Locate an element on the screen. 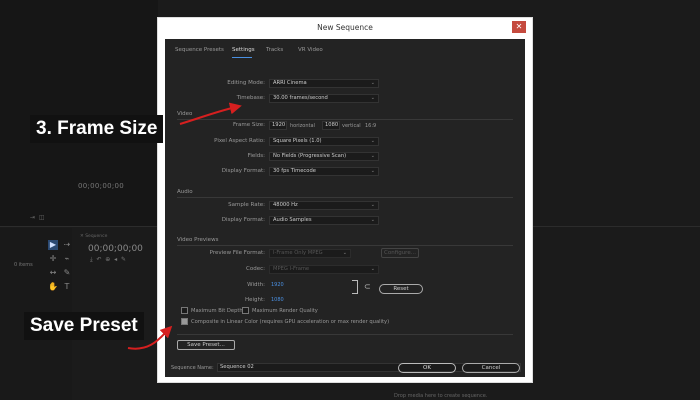 The height and width of the screenshot is (400, 700). arrow-to-frame-size is located at coordinates (210, 113).